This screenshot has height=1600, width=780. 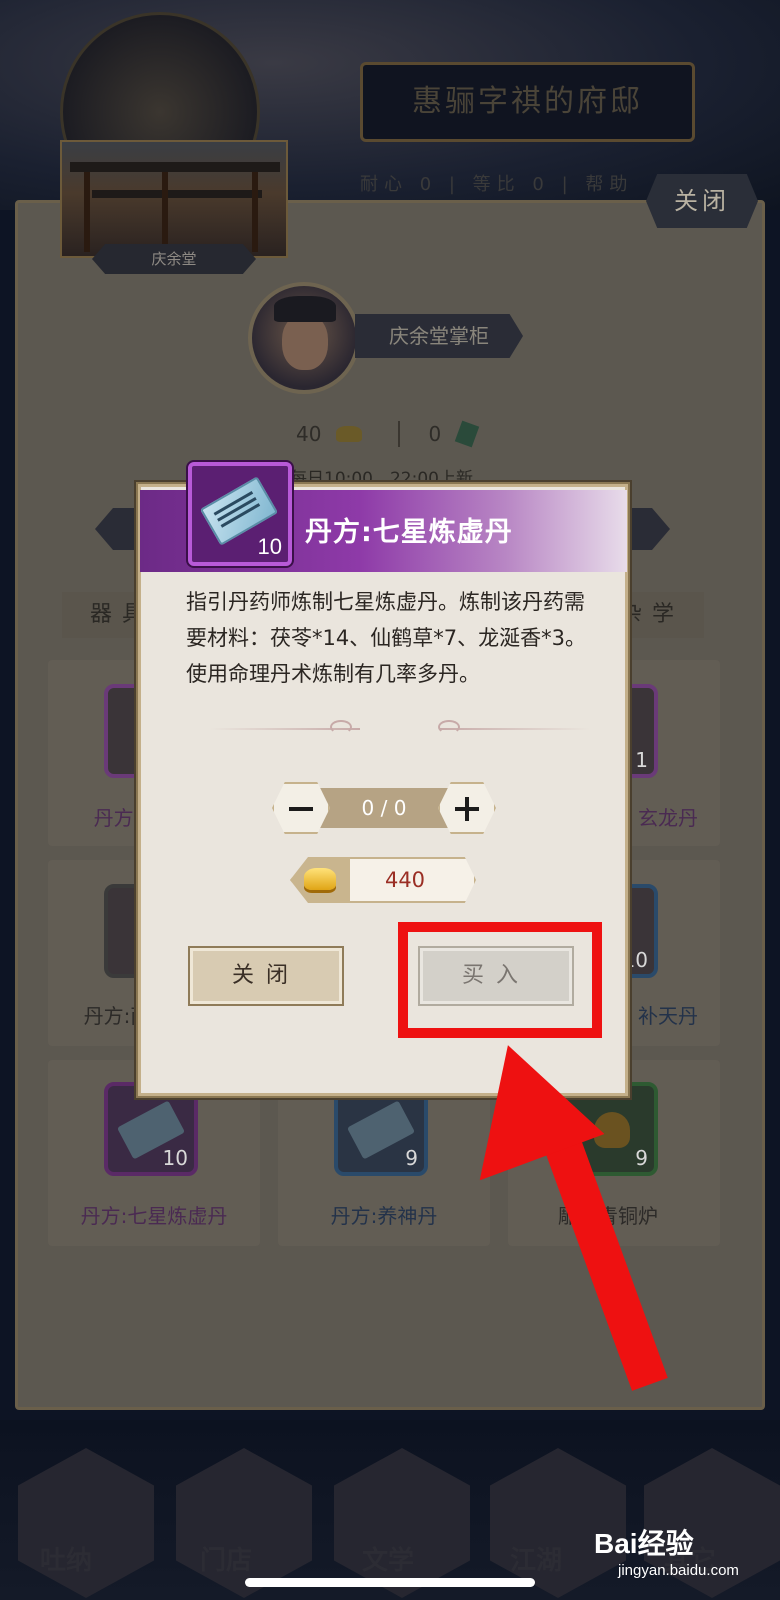 I want to click on item-label: 丹方:养神丹, so click(x=384, y=1216).